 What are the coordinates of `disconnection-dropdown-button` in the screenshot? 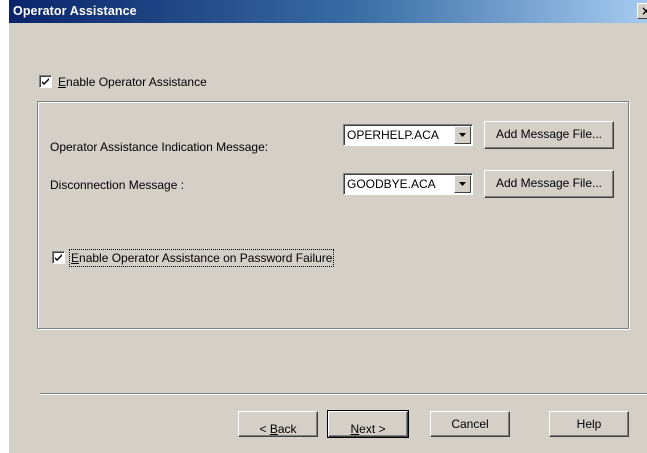 It's located at (462, 184).